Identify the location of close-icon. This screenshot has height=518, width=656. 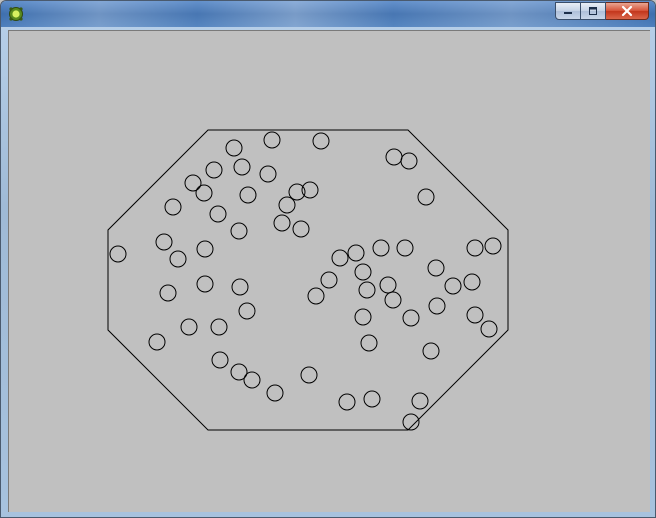
(627, 11).